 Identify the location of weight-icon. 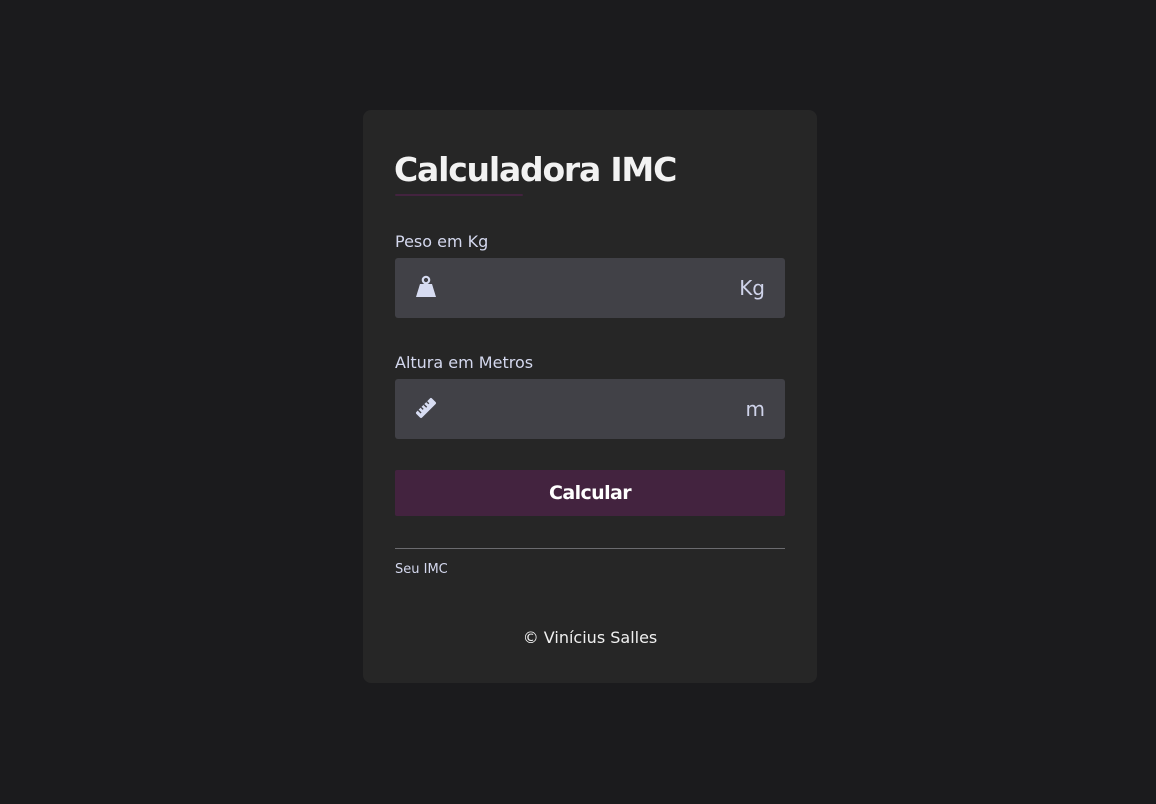
(426, 287).